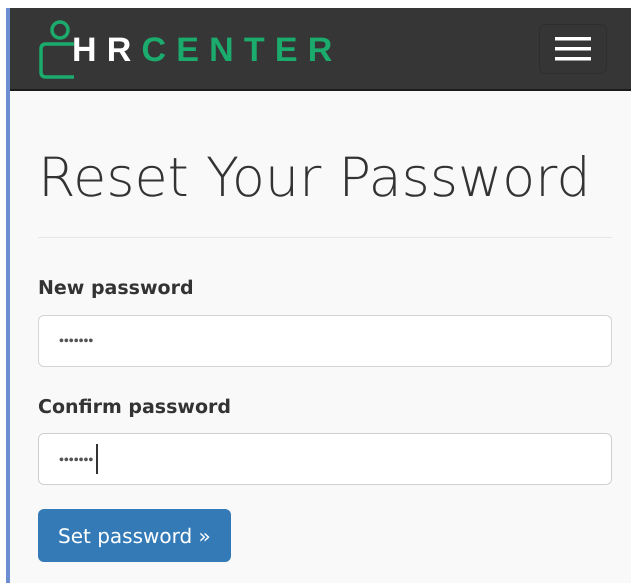 This screenshot has height=583, width=631. Describe the element at coordinates (134, 535) in the screenshot. I see `submit-button: Set password »` at that location.